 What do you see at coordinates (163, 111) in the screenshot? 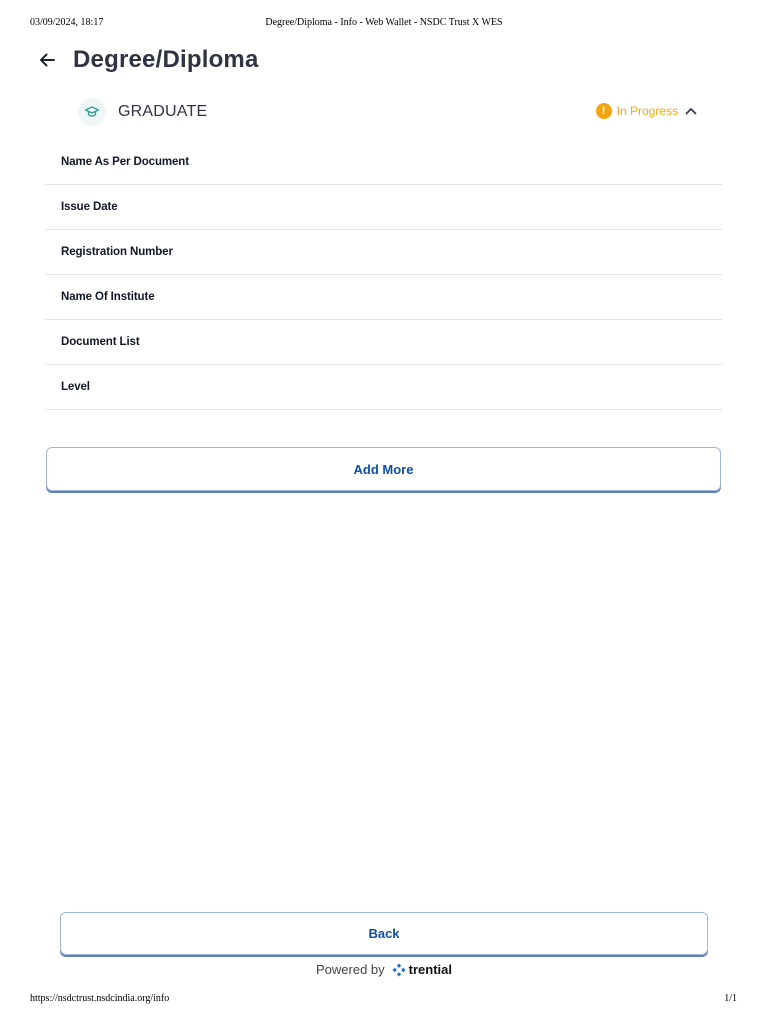
I see `section-title: GRADUATE` at bounding box center [163, 111].